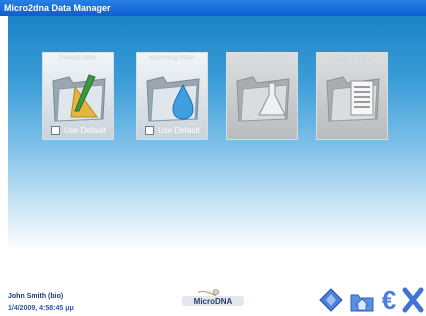 The image size is (426, 316). What do you see at coordinates (353, 99) in the screenshot?
I see `folder-report-icon` at bounding box center [353, 99].